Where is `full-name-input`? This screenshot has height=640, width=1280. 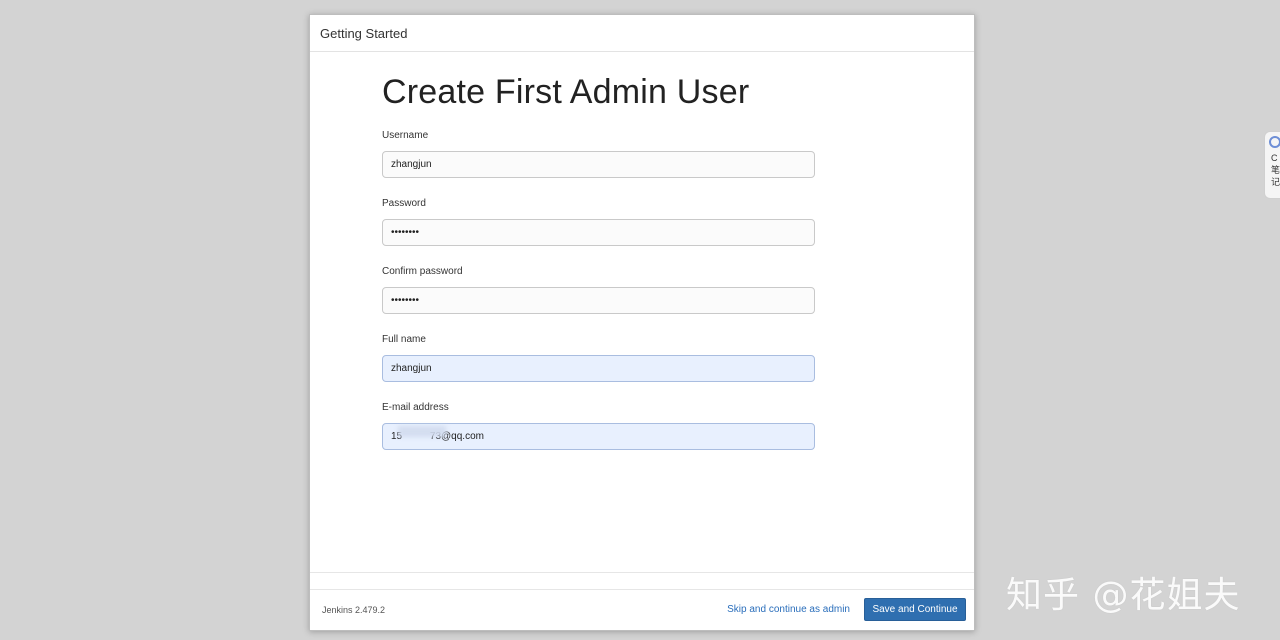
full-name-input is located at coordinates (598, 368).